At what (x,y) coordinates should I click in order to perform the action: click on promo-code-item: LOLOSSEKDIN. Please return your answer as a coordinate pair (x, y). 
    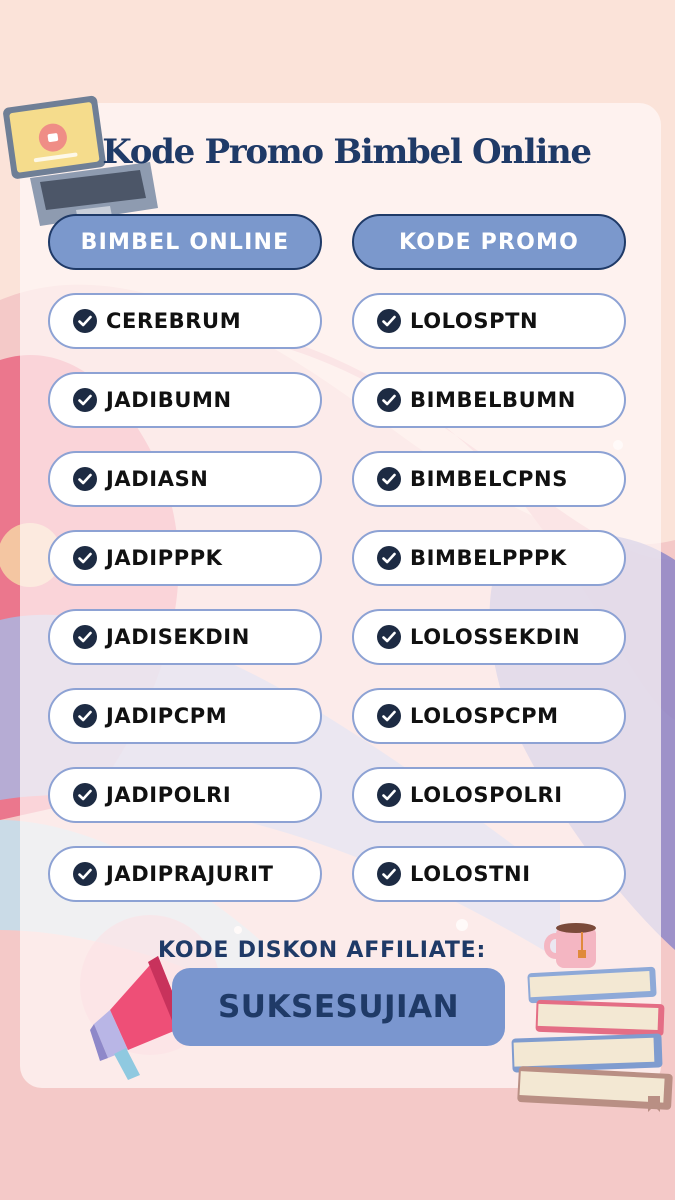
    Looking at the image, I should click on (489, 637).